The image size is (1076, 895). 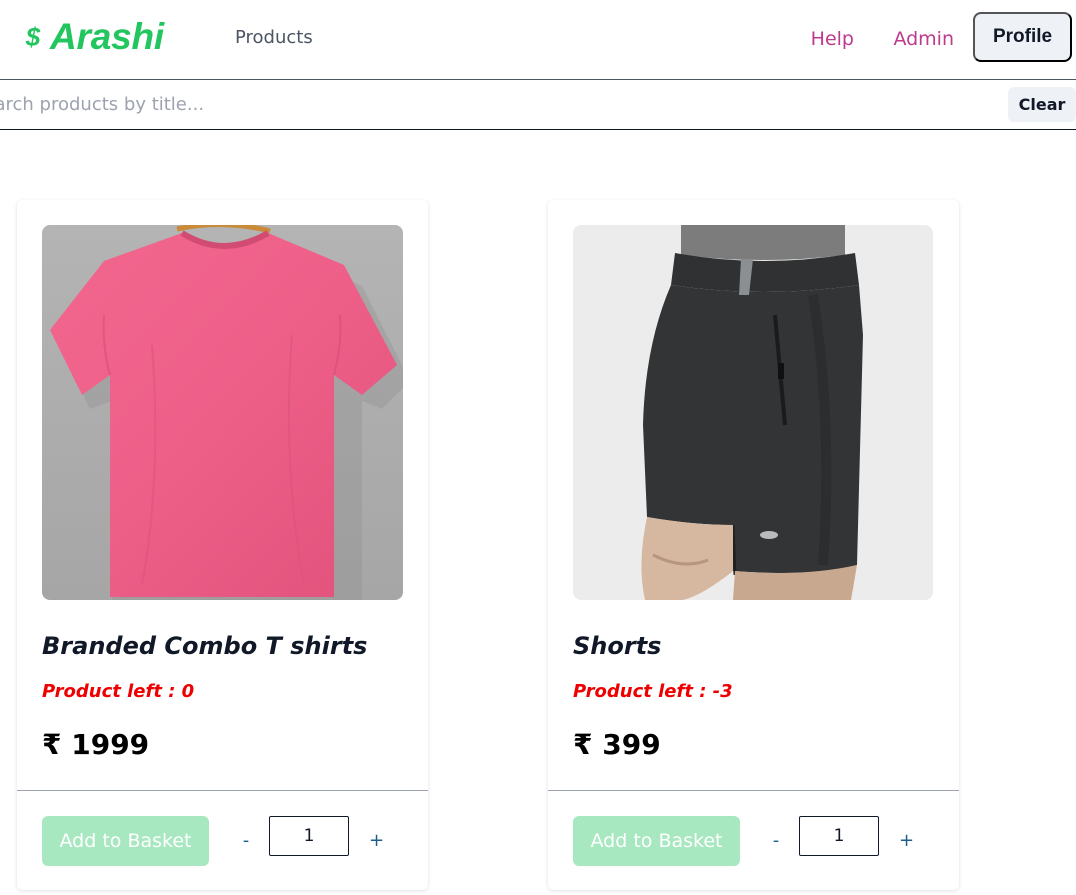 I want to click on brand-name: Arashi, so click(x=107, y=36).